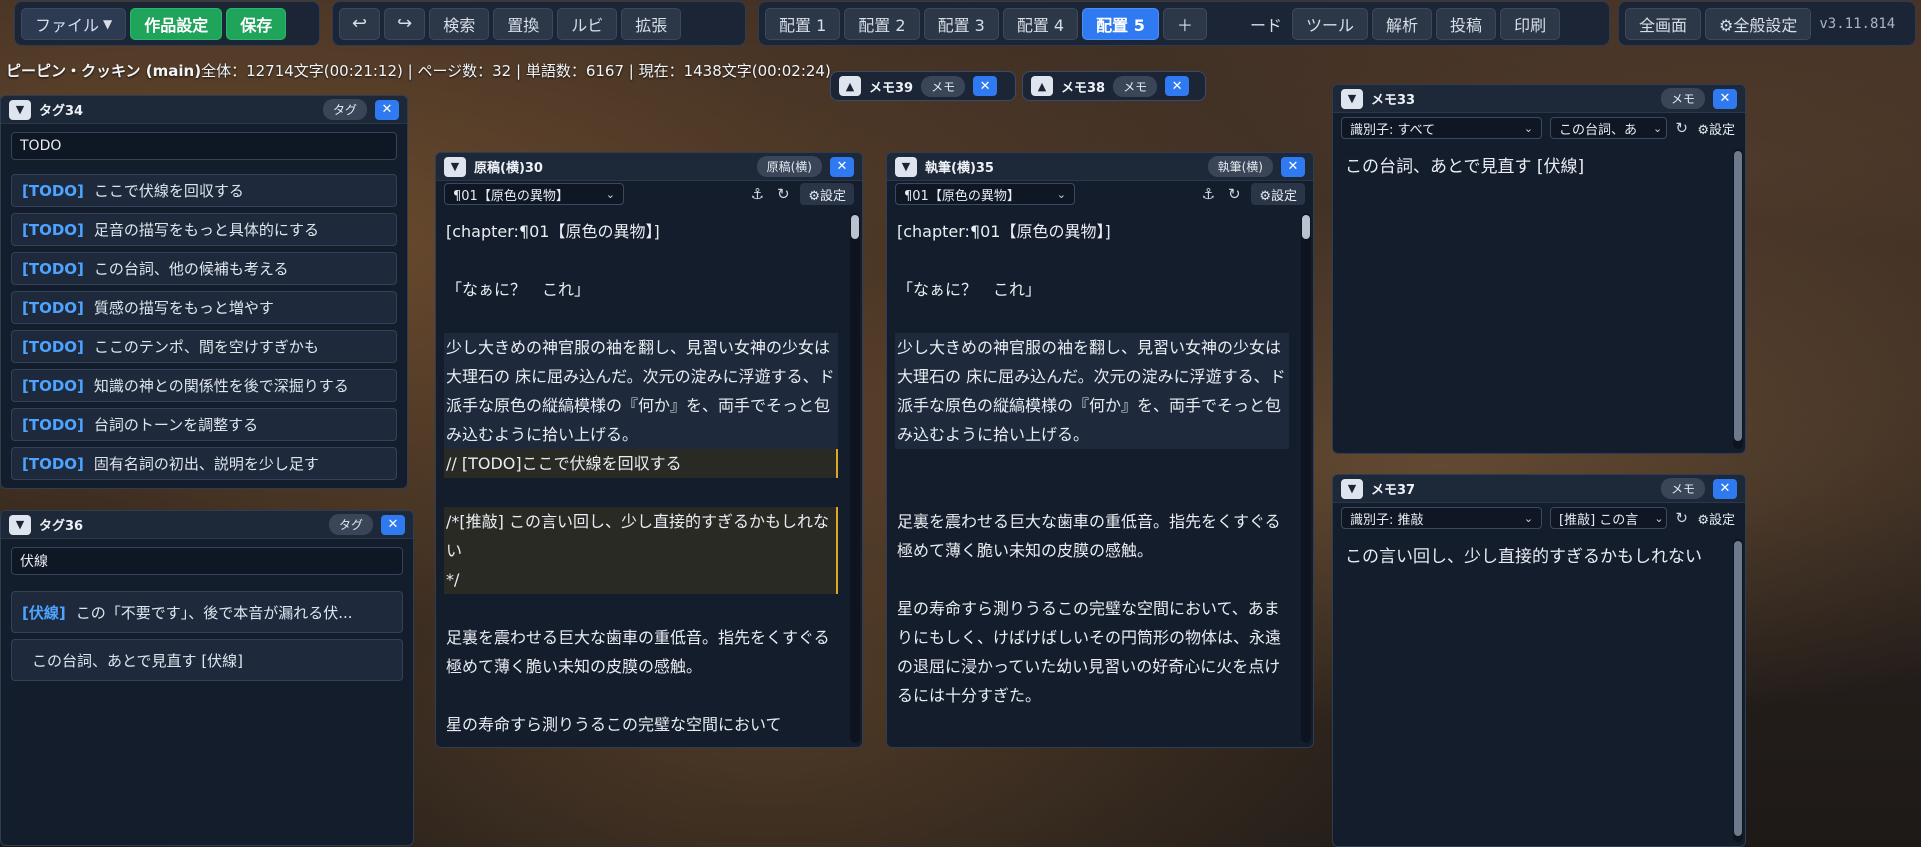 The image size is (1921, 847). What do you see at coordinates (459, 23) in the screenshot?
I see `search-button: 検索` at bounding box center [459, 23].